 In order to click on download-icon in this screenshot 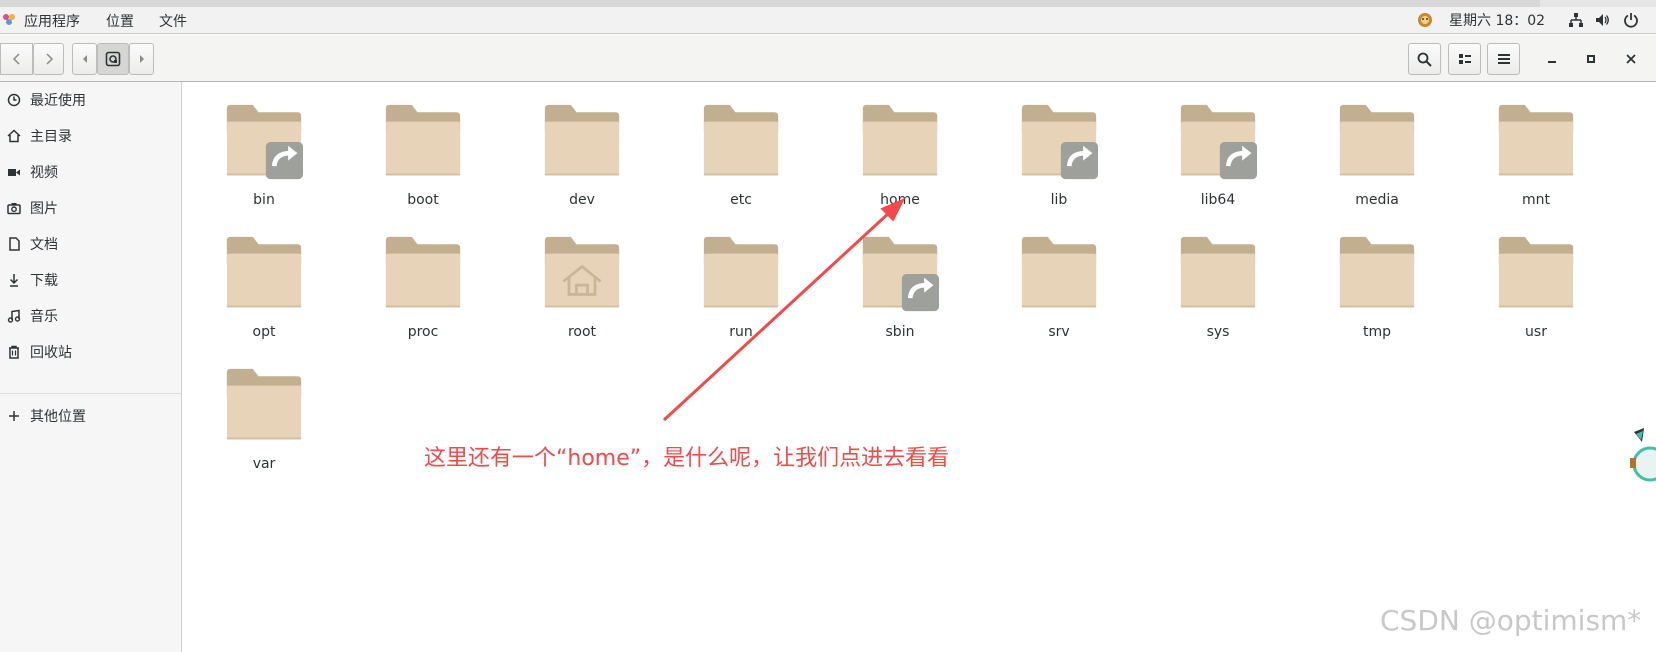, I will do `click(14, 280)`.